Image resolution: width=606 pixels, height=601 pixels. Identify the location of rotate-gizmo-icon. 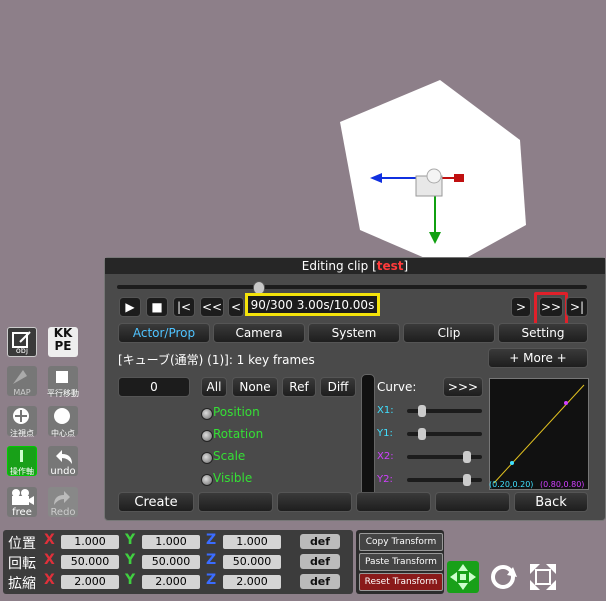
(503, 577).